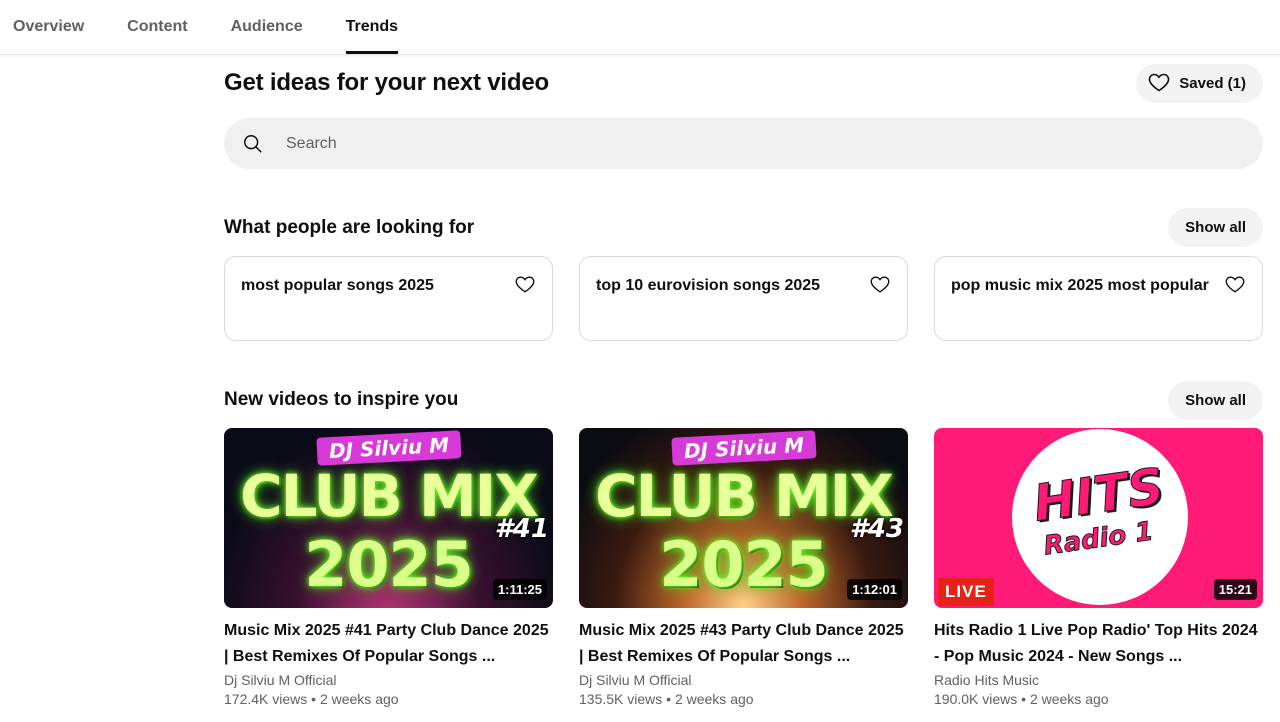 This screenshot has height=722, width=1280. I want to click on topic-card: most popular songs 2025, so click(388, 298).